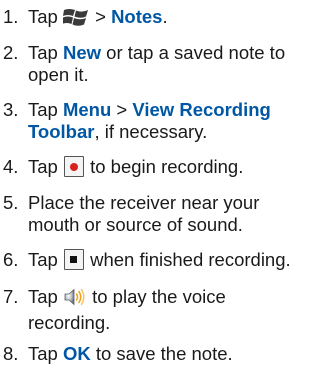 Image resolution: width=332 pixels, height=380 pixels. Describe the element at coordinates (87, 109) in the screenshot. I see `menu-keyword: Menu` at that location.